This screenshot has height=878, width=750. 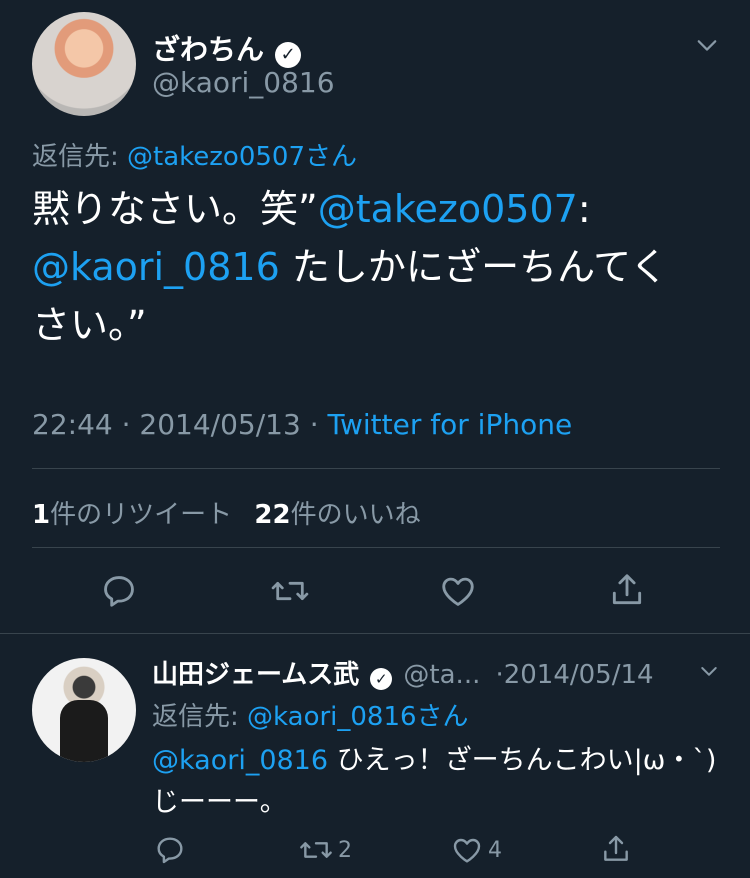 I want to click on tweet-date: 2014/05/13, so click(x=220, y=424).